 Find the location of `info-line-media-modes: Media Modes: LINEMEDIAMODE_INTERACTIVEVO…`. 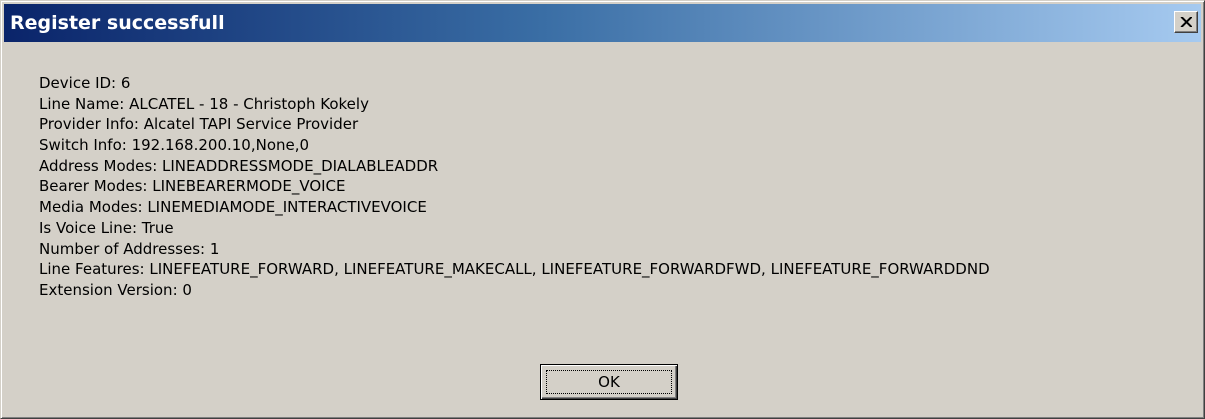

info-line-media-modes: Media Modes: LINEMEDIAMODE_INTERACTIVEVO… is located at coordinates (233, 207).